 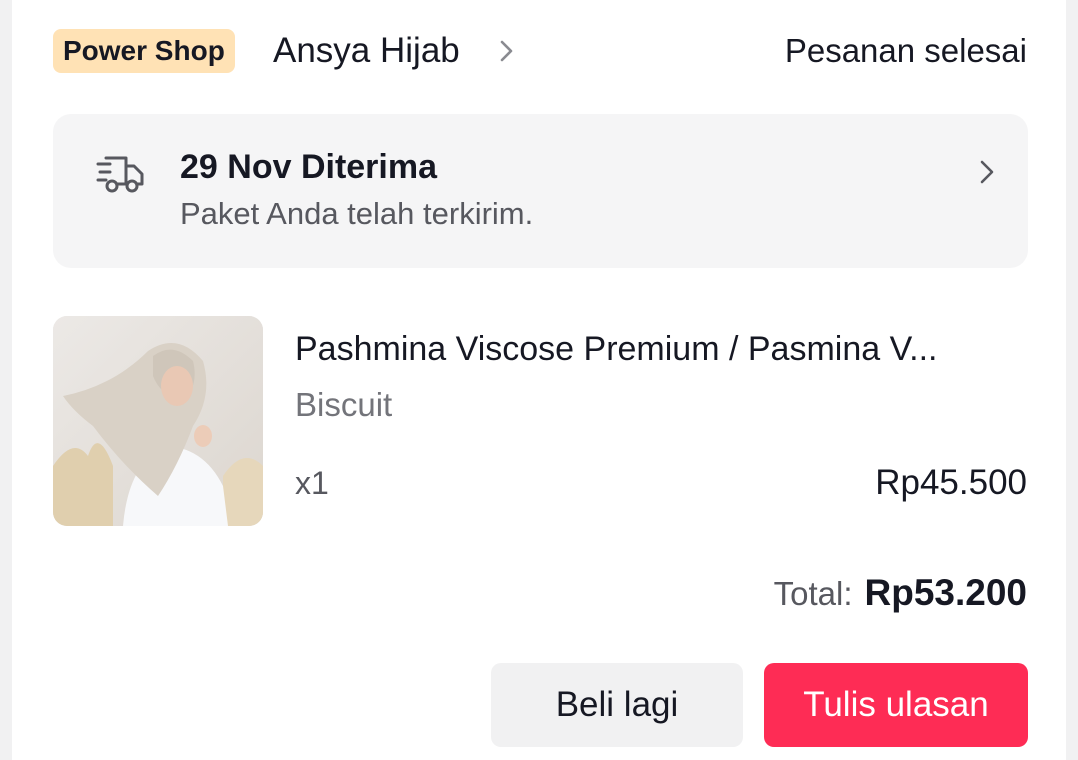 What do you see at coordinates (357, 213) in the screenshot?
I see `delivery-subtitle: Paket Anda telah terkirim.` at bounding box center [357, 213].